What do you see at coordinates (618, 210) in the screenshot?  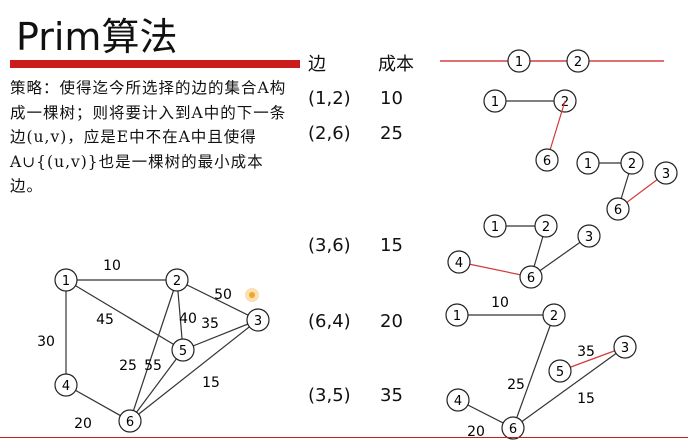 I see `step4-node-6-label: 6` at bounding box center [618, 210].